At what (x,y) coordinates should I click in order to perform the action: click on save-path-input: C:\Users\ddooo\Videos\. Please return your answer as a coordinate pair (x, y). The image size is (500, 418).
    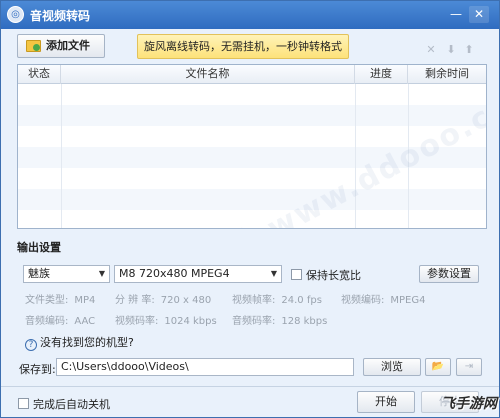
    Looking at the image, I should click on (205, 367).